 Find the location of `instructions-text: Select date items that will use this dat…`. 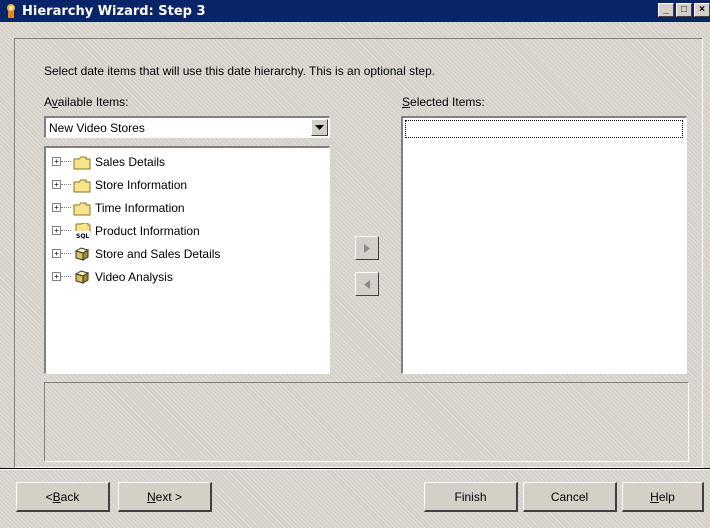

instructions-text: Select date items that will use this dat… is located at coordinates (240, 71).